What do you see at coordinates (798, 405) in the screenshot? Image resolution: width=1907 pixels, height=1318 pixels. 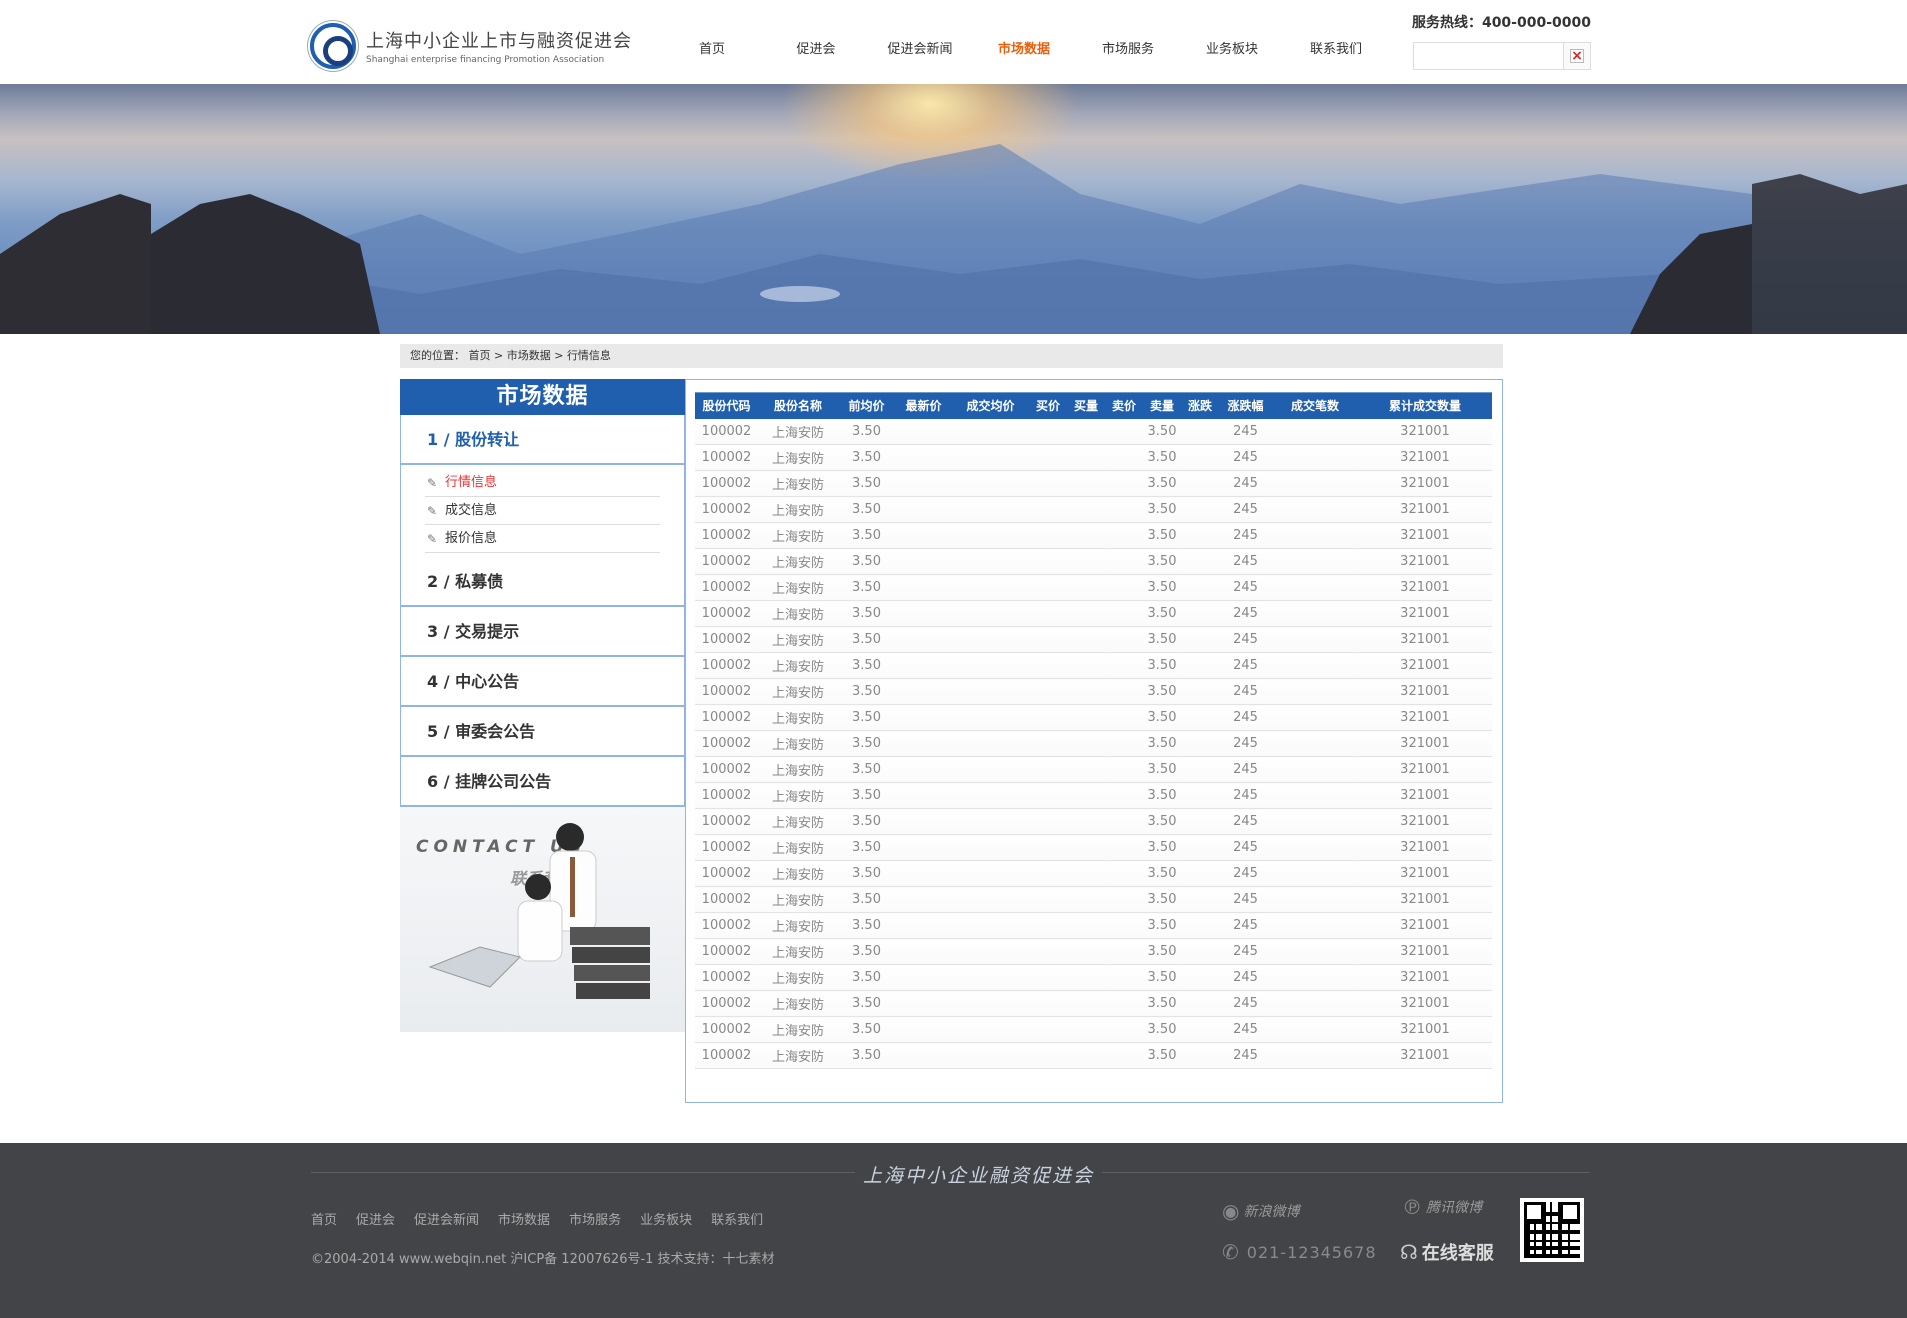 I see `table-header-cell: 股份名称` at bounding box center [798, 405].